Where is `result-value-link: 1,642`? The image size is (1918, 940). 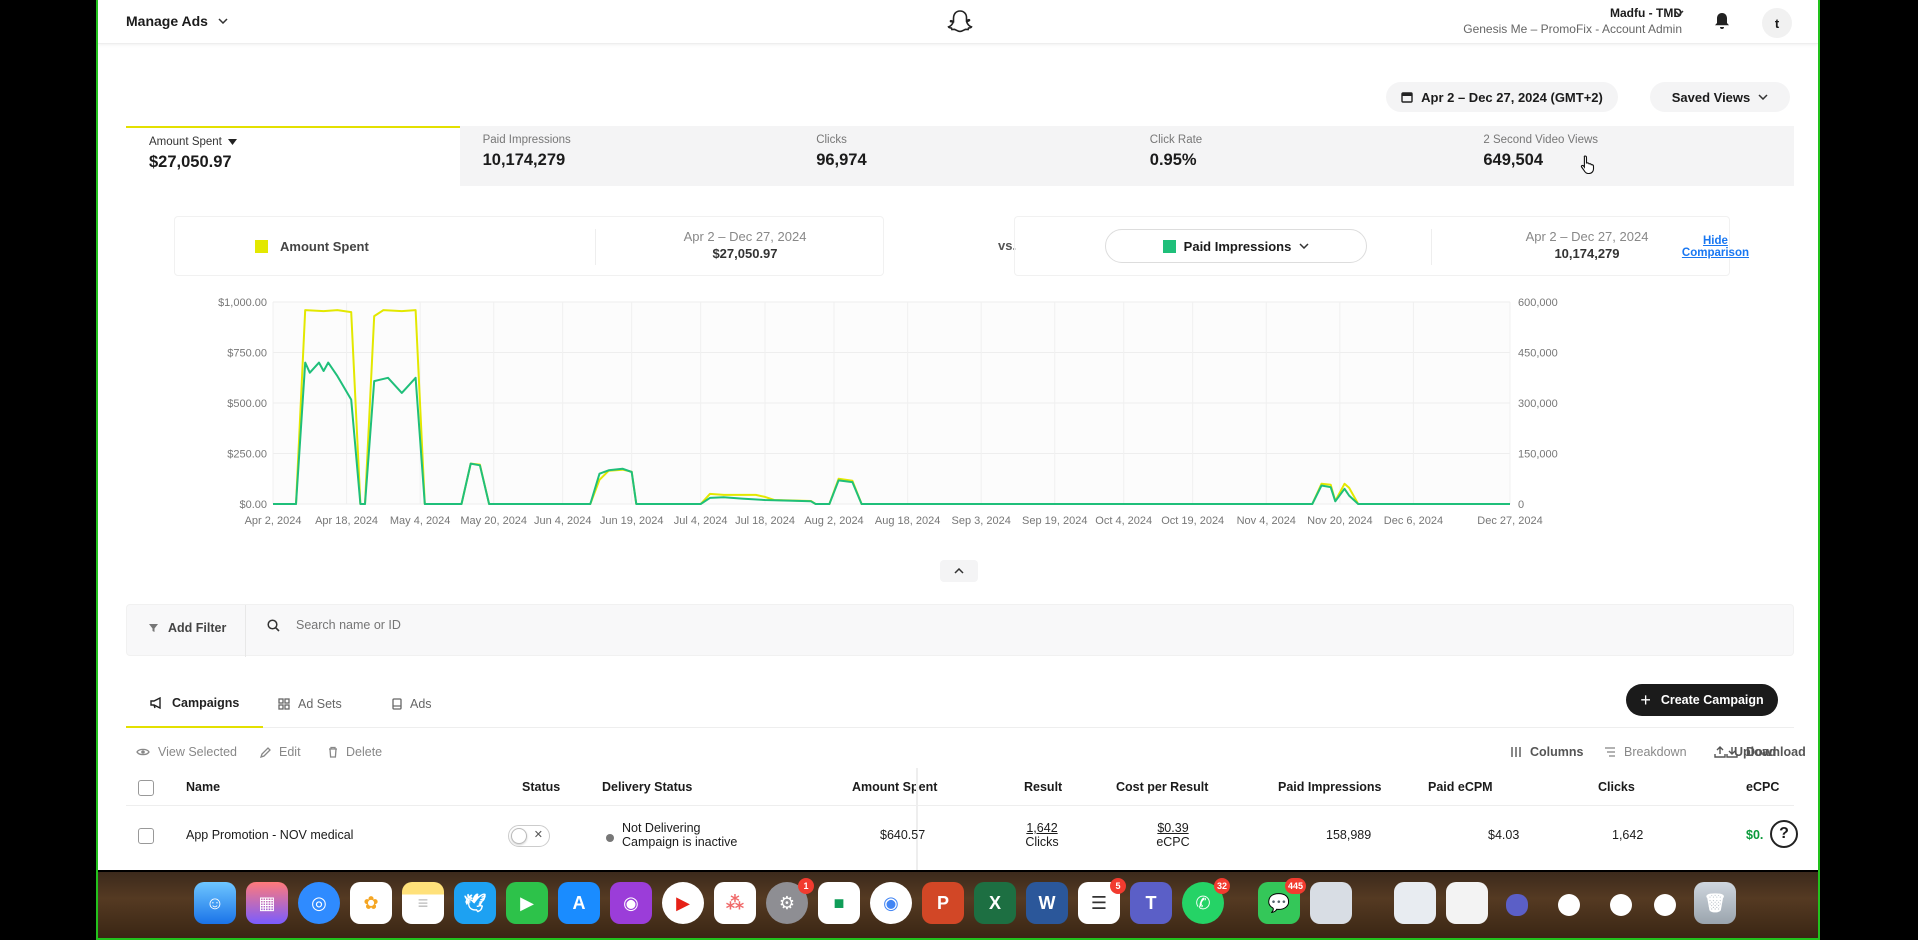
result-value-link: 1,642 is located at coordinates (1042, 828).